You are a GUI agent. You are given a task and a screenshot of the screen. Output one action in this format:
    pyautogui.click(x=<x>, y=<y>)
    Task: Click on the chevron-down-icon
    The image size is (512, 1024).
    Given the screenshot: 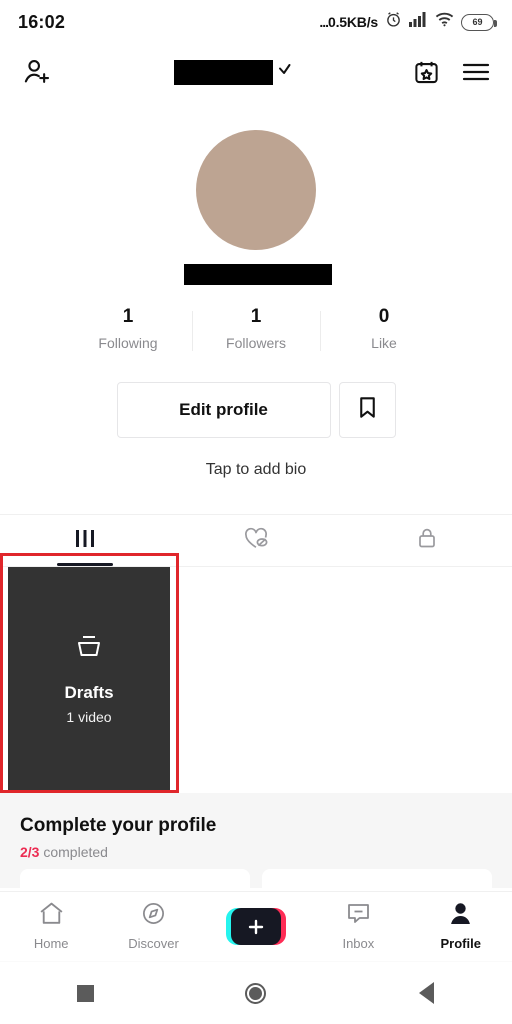 What is the action you would take?
    pyautogui.click(x=285, y=72)
    